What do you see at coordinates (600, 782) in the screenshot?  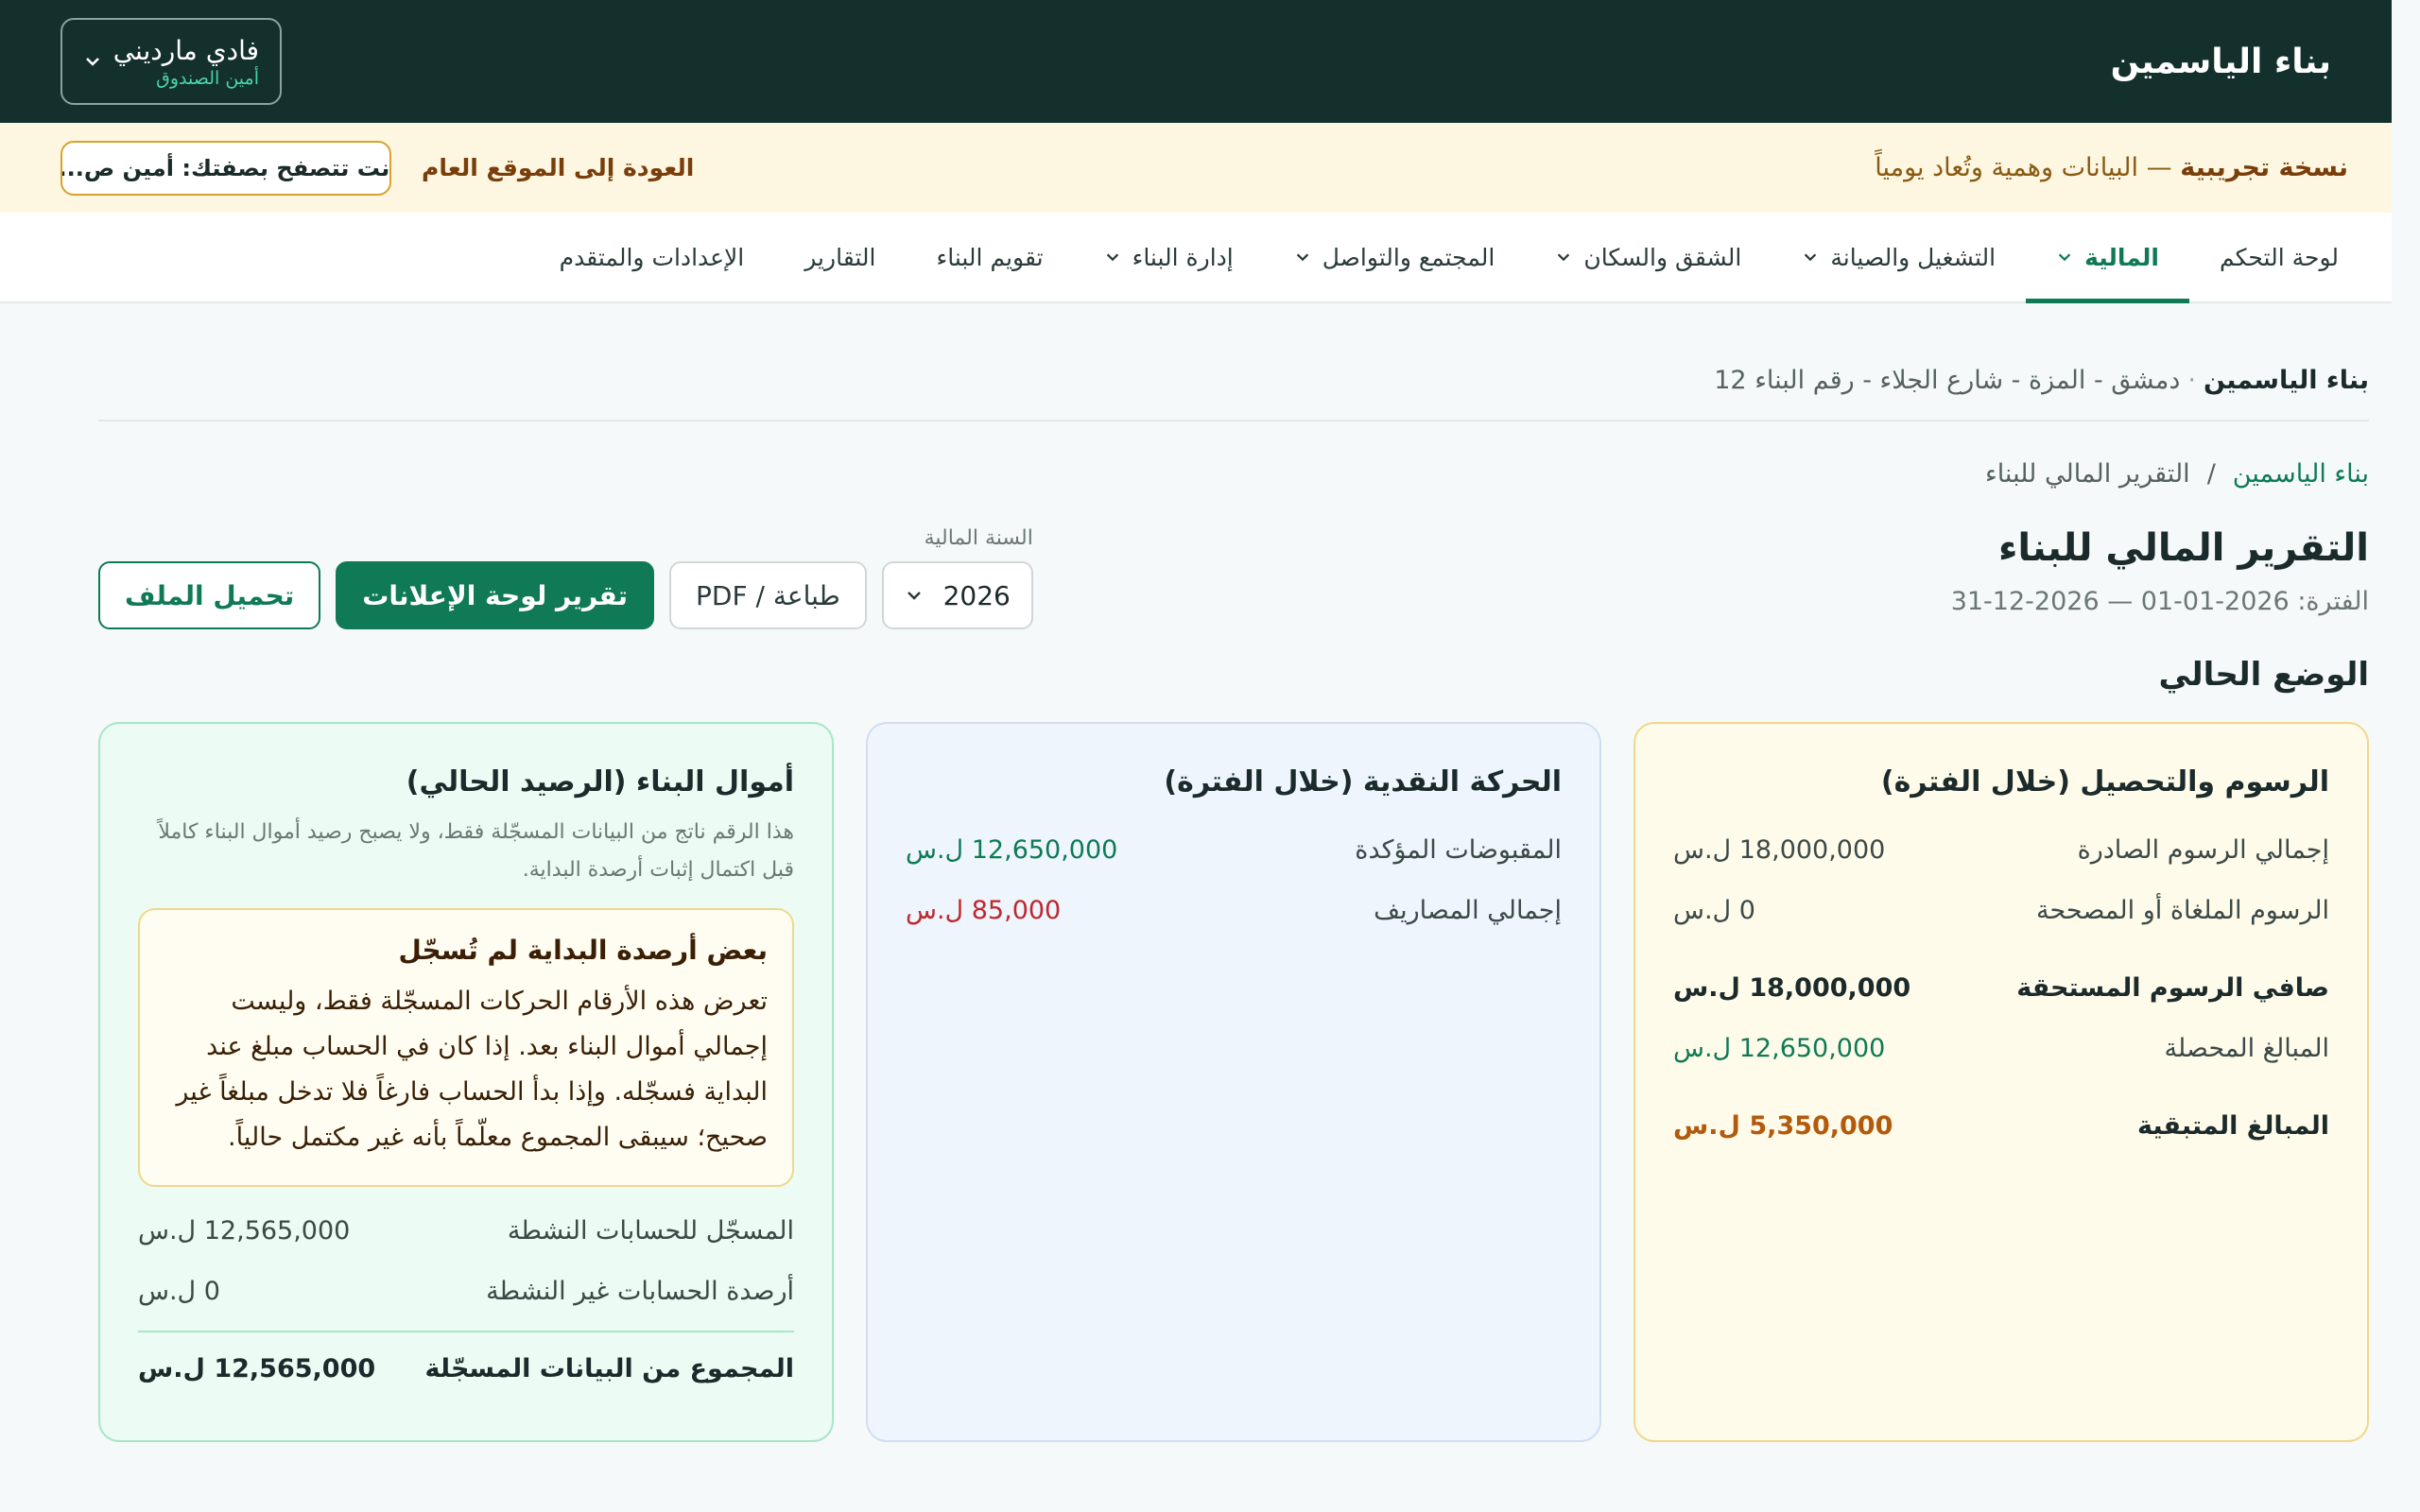 I see `funds-card-title: أموال البناء (الرصيد الحالي)` at bounding box center [600, 782].